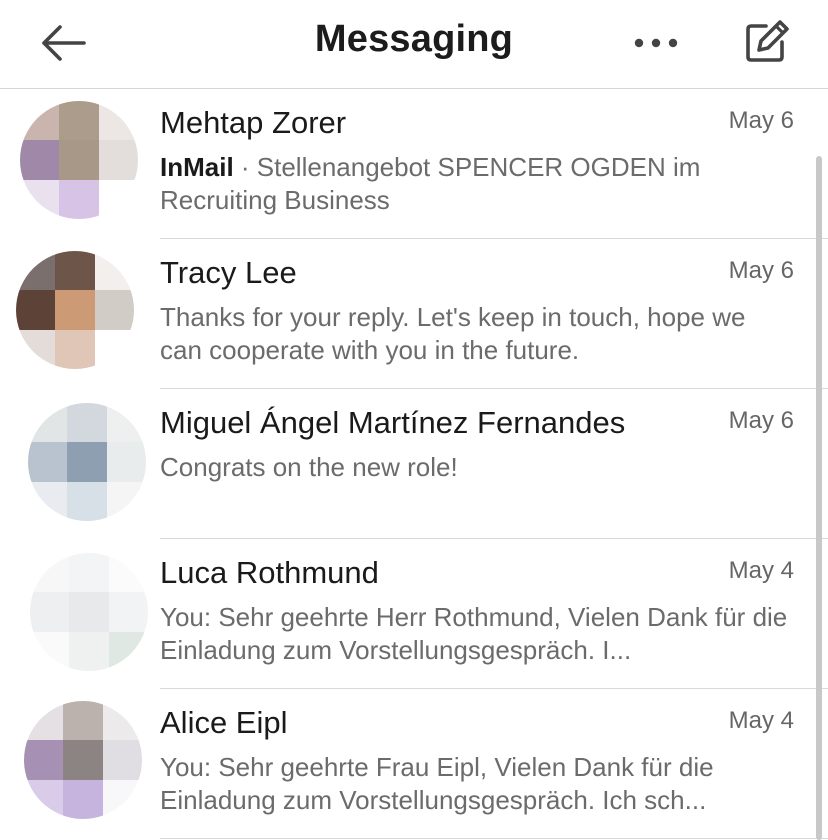 The image size is (828, 840). I want to click on compose-icon, so click(767, 41).